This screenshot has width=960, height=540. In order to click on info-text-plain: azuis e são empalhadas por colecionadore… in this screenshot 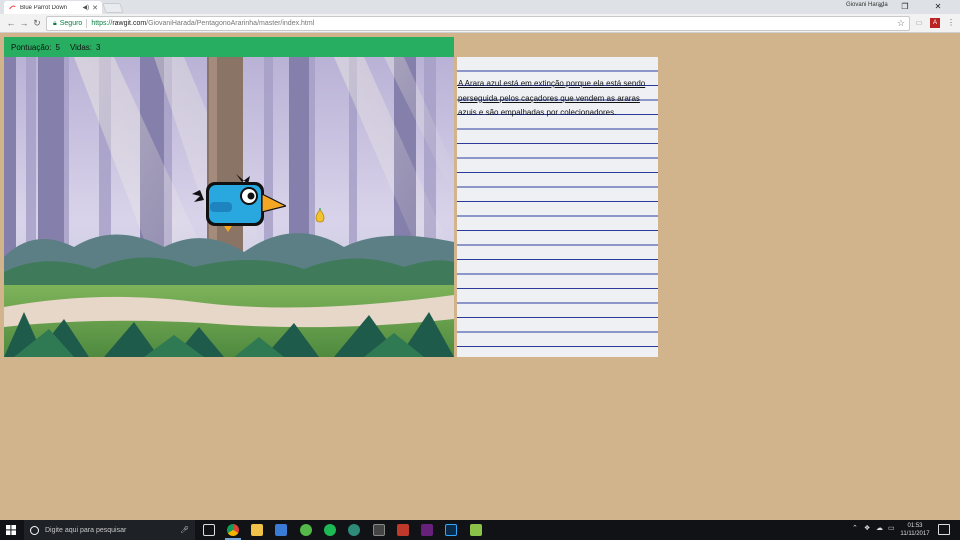, I will do `click(537, 112)`.